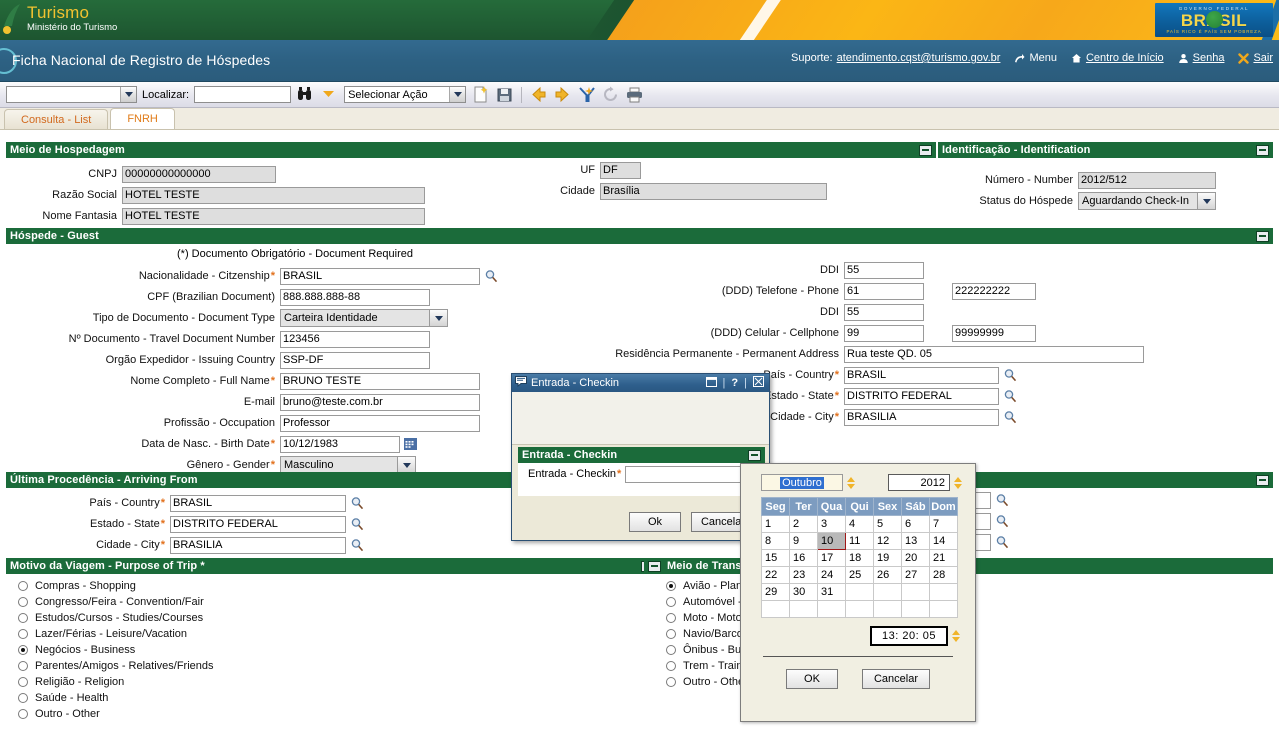 The image size is (1279, 744). Describe the element at coordinates (1035, 58) in the screenshot. I see `menu-link: Menu` at that location.